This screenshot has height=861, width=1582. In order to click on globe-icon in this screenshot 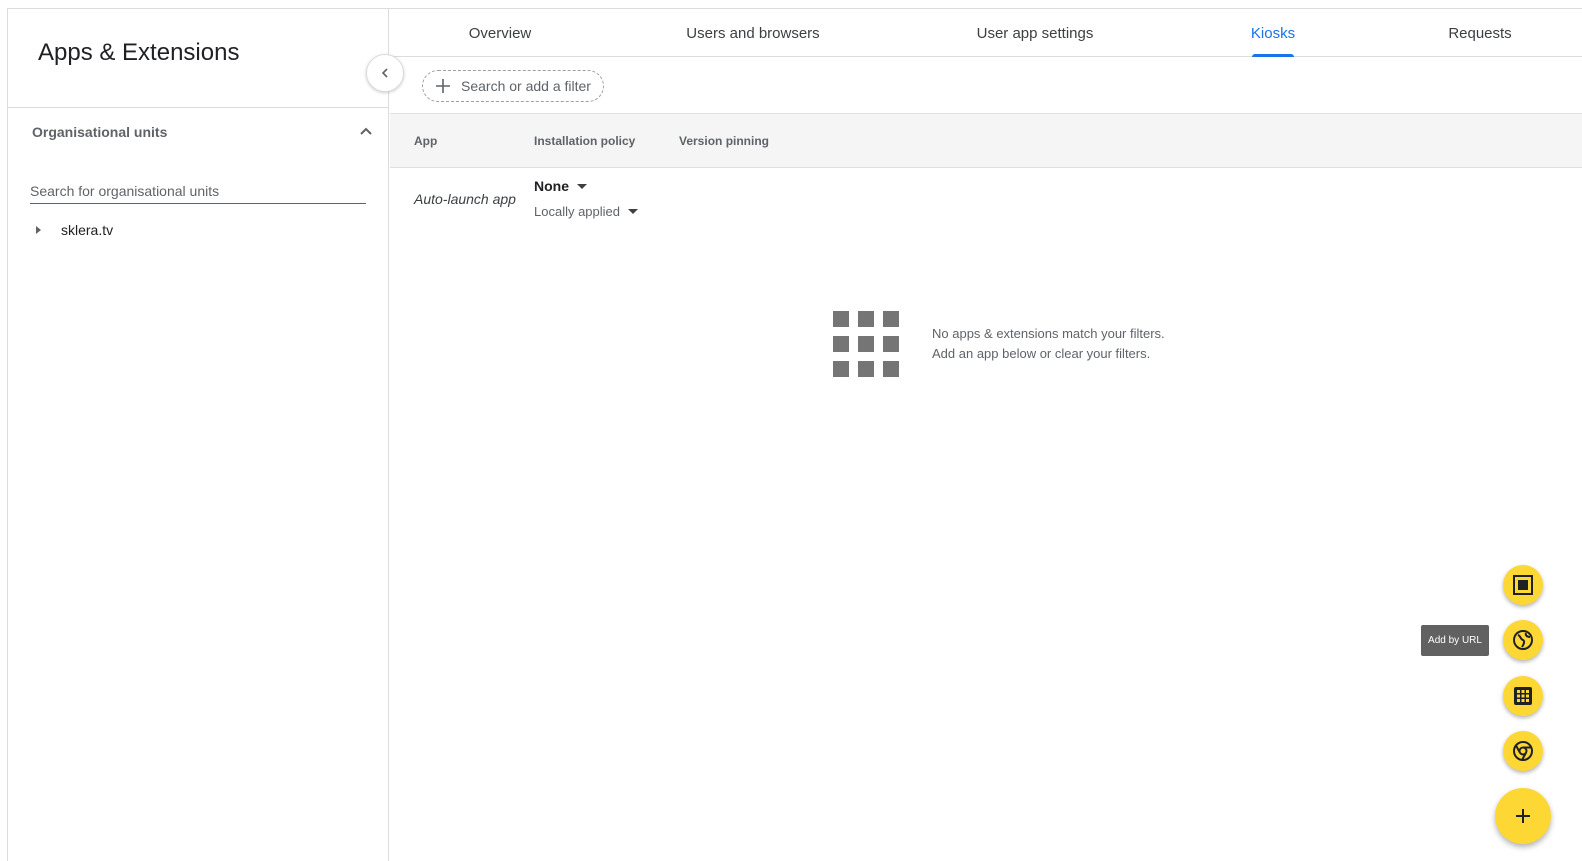, I will do `click(1523, 640)`.